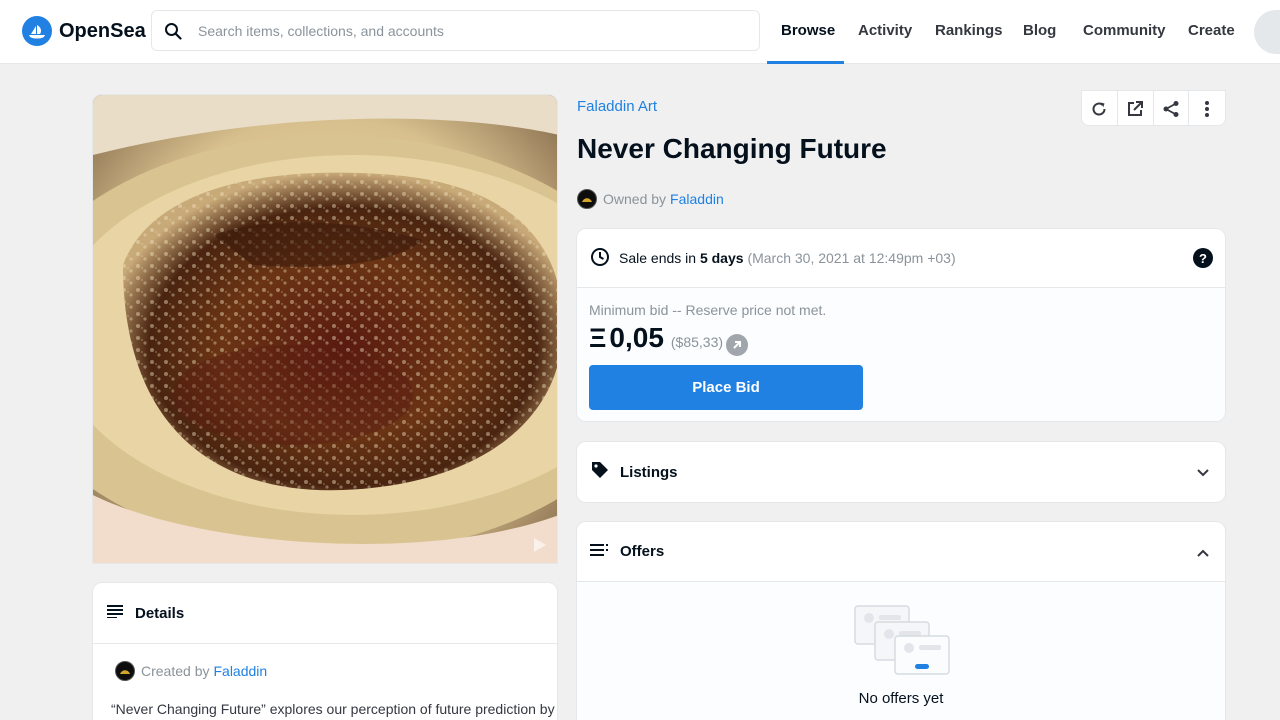 The height and width of the screenshot is (720, 1280). I want to click on listings-panel: Listings, so click(901, 472).